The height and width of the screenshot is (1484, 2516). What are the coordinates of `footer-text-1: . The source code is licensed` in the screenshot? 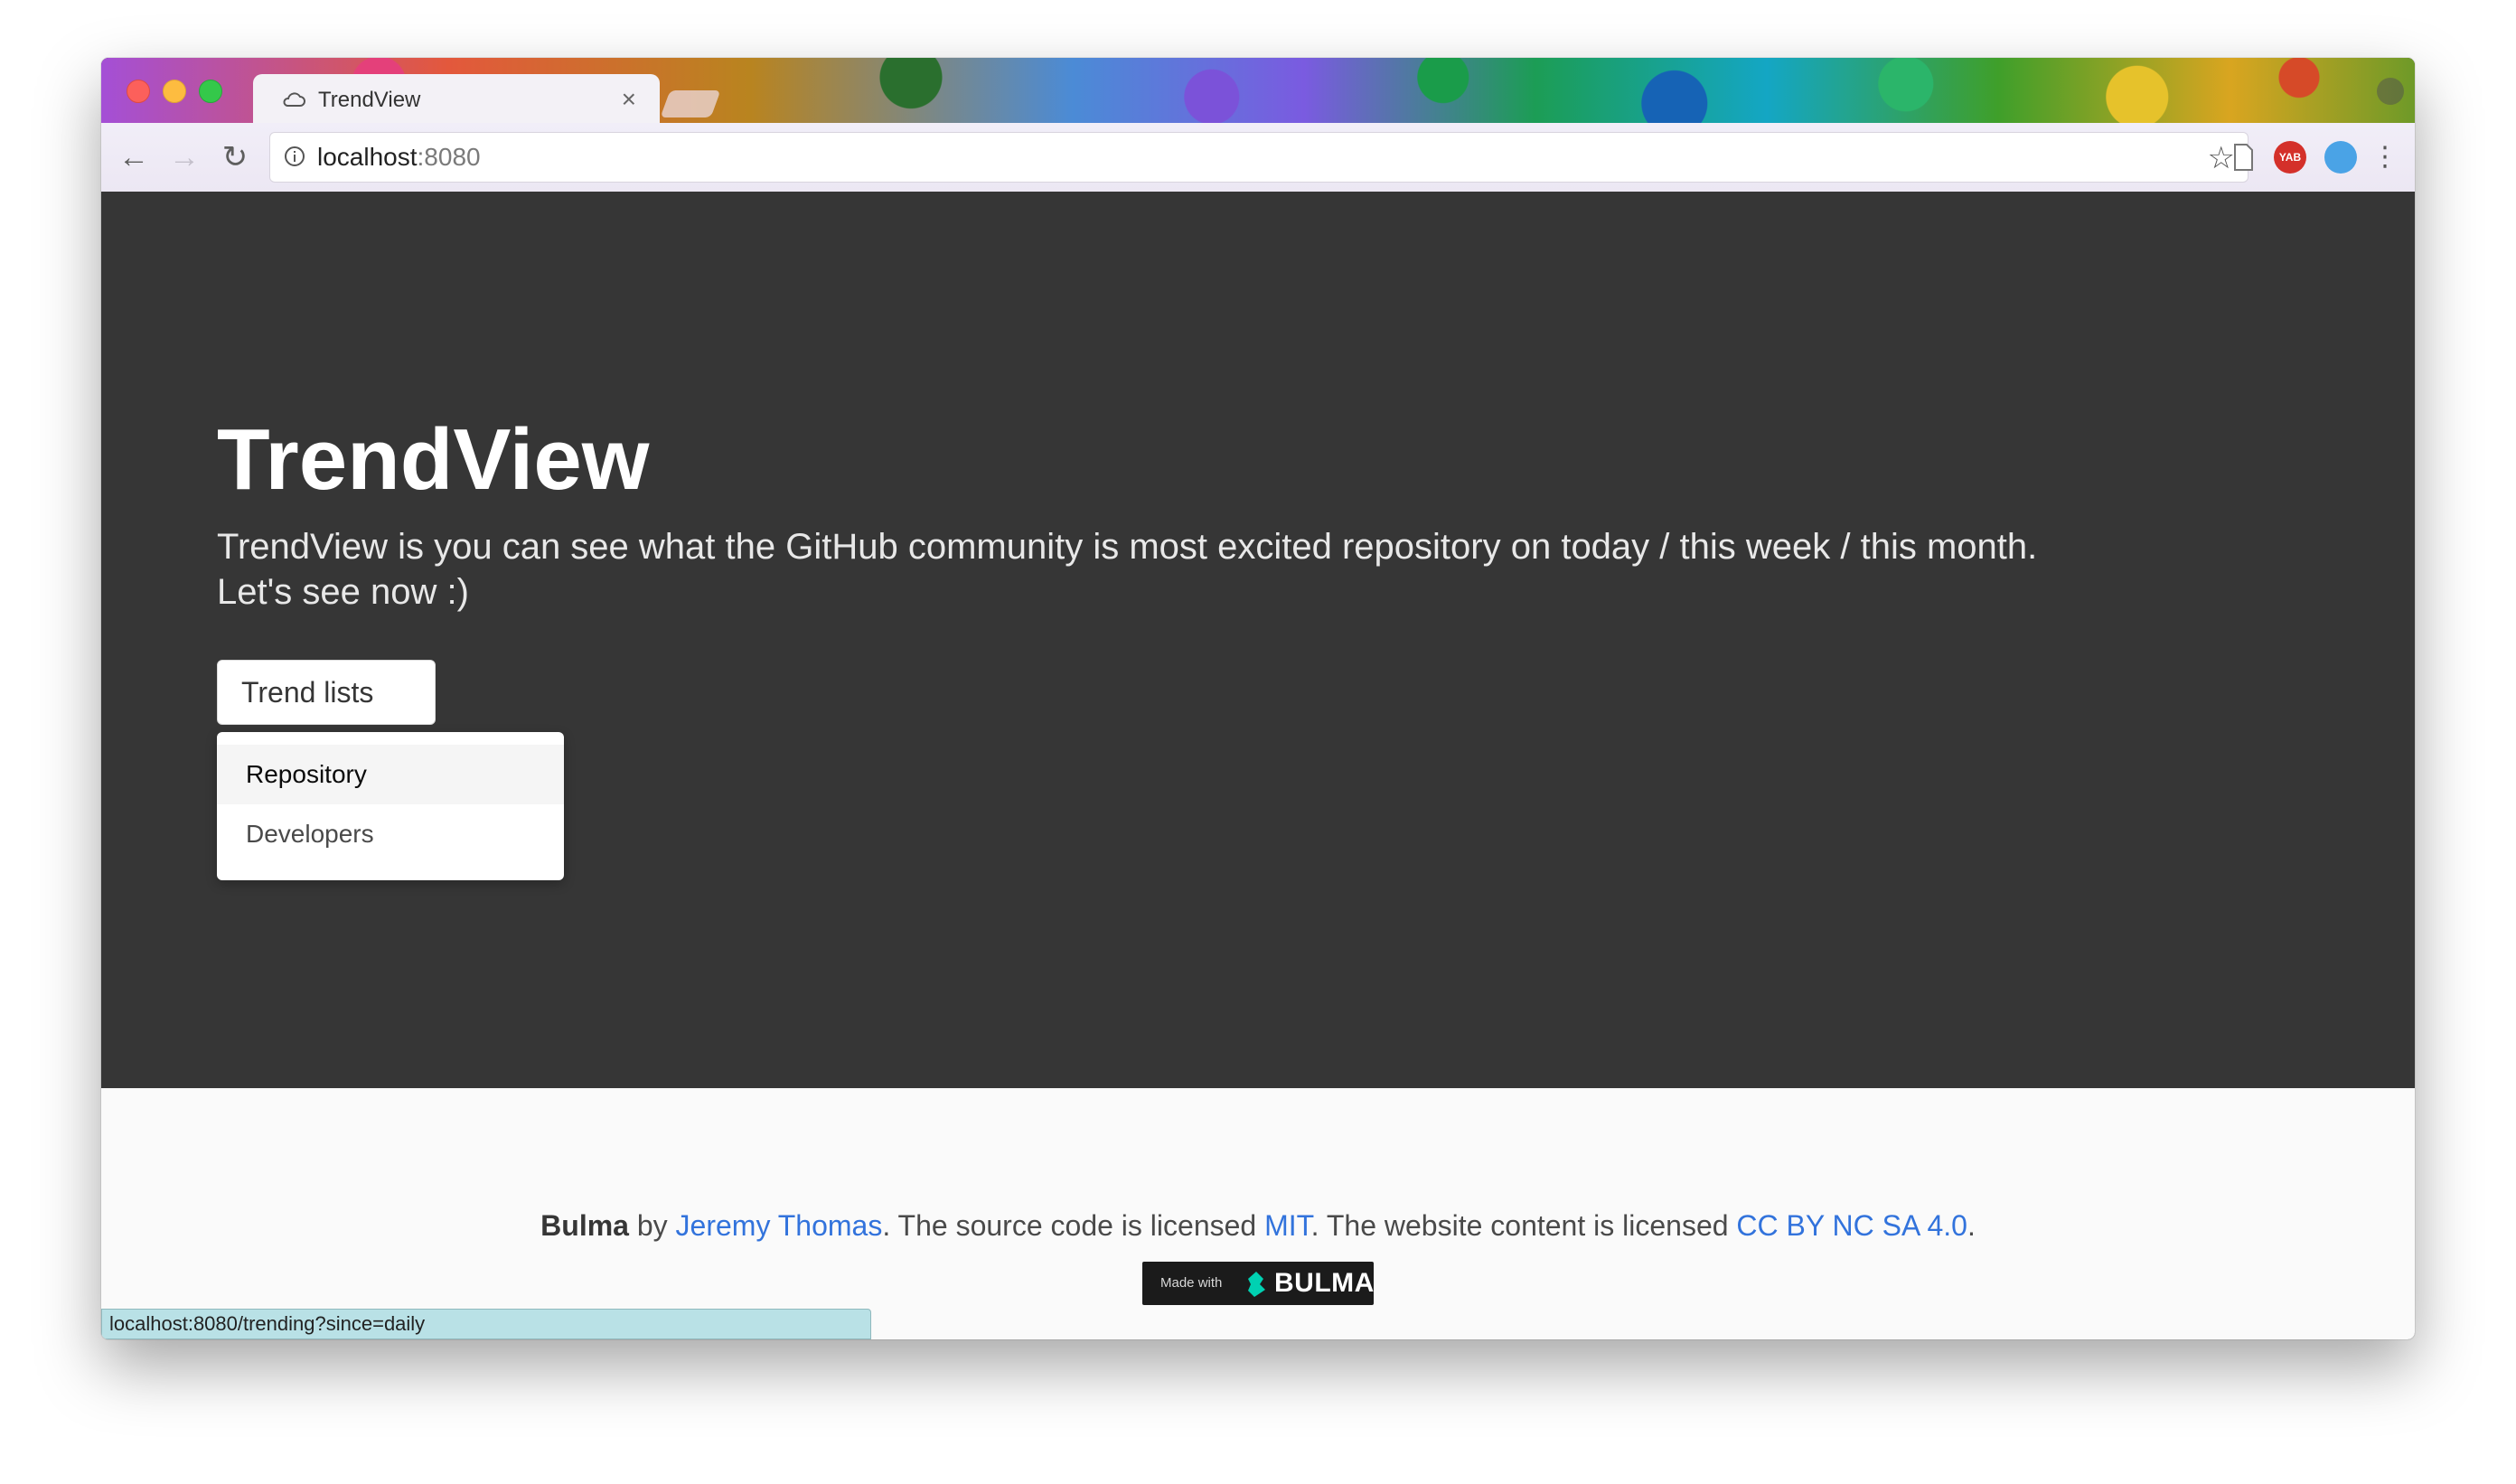 It's located at (1073, 1226).